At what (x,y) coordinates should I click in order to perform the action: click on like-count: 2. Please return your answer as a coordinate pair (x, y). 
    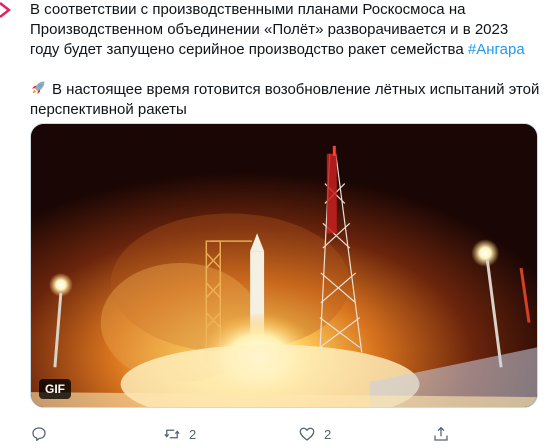
    Looking at the image, I should click on (328, 434).